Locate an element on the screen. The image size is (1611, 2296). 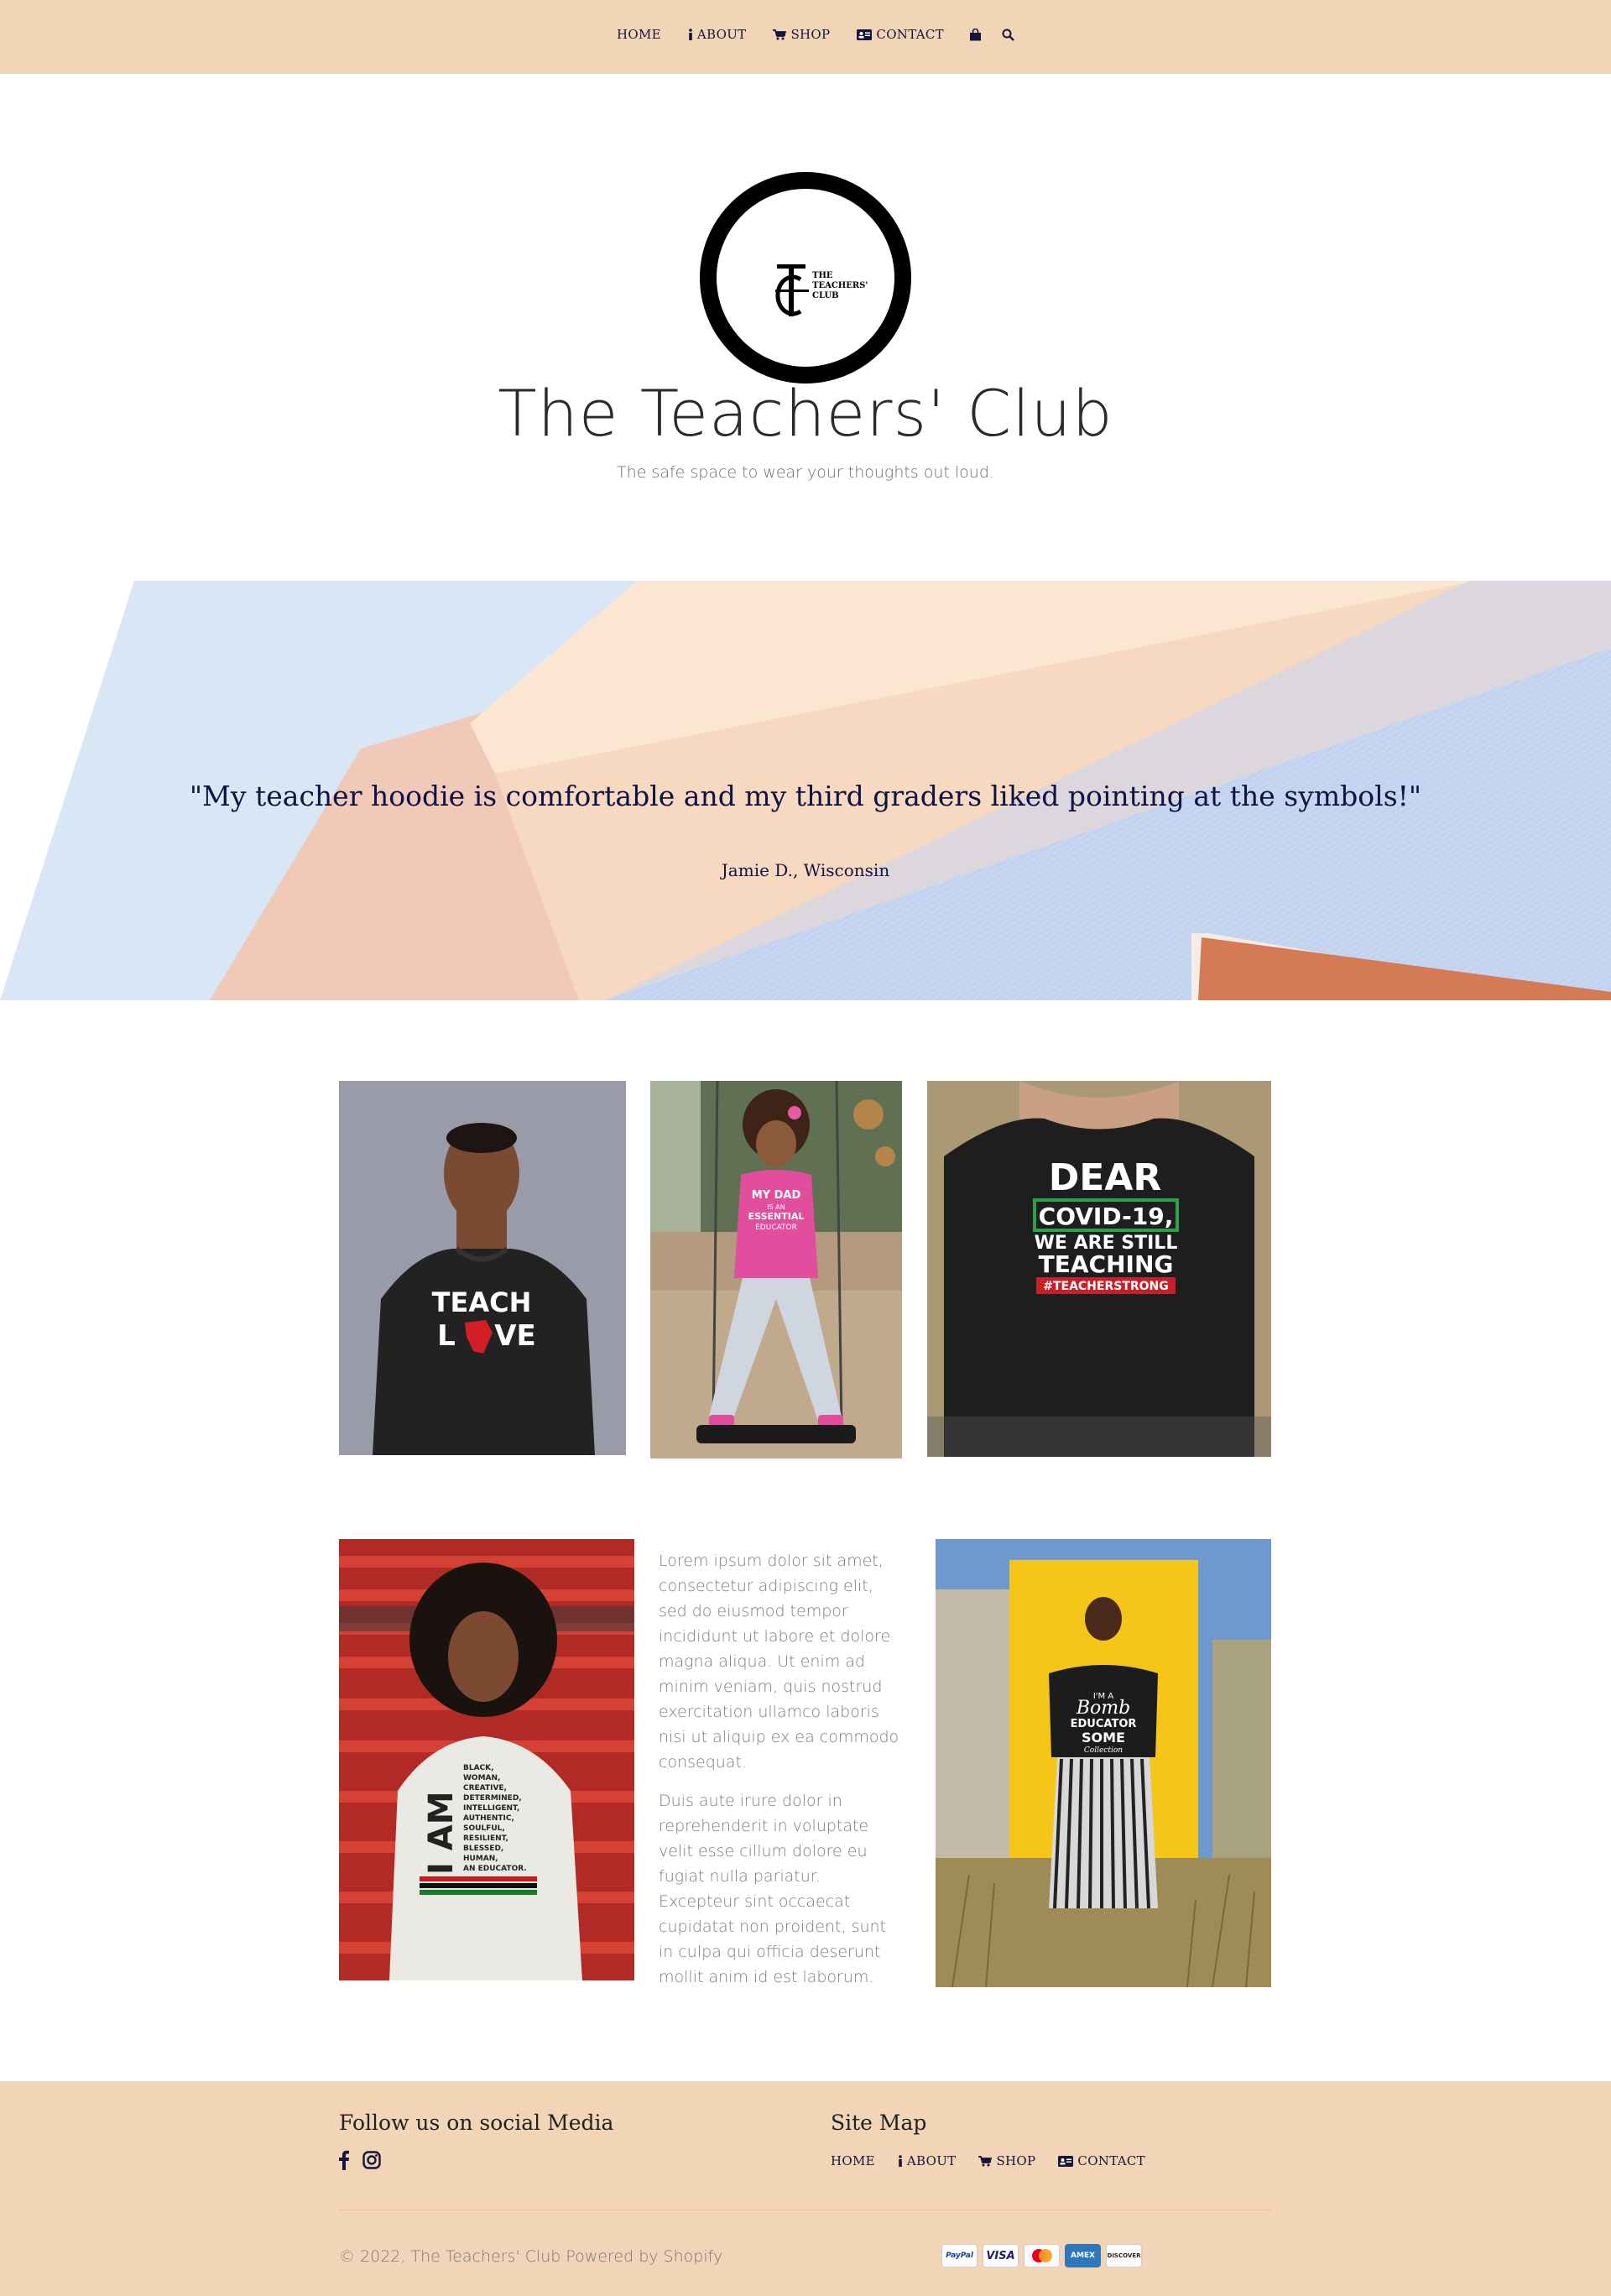
logo-wordmark: THE TEACHERS' CLUB is located at coordinates (840, 286).